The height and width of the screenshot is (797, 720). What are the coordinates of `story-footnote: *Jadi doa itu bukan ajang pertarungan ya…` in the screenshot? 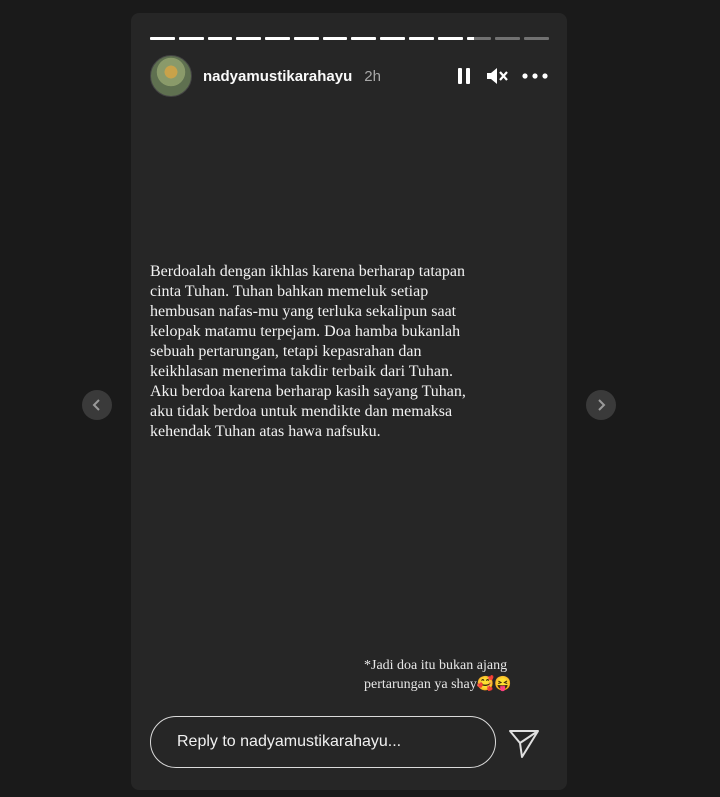 It's located at (438, 675).